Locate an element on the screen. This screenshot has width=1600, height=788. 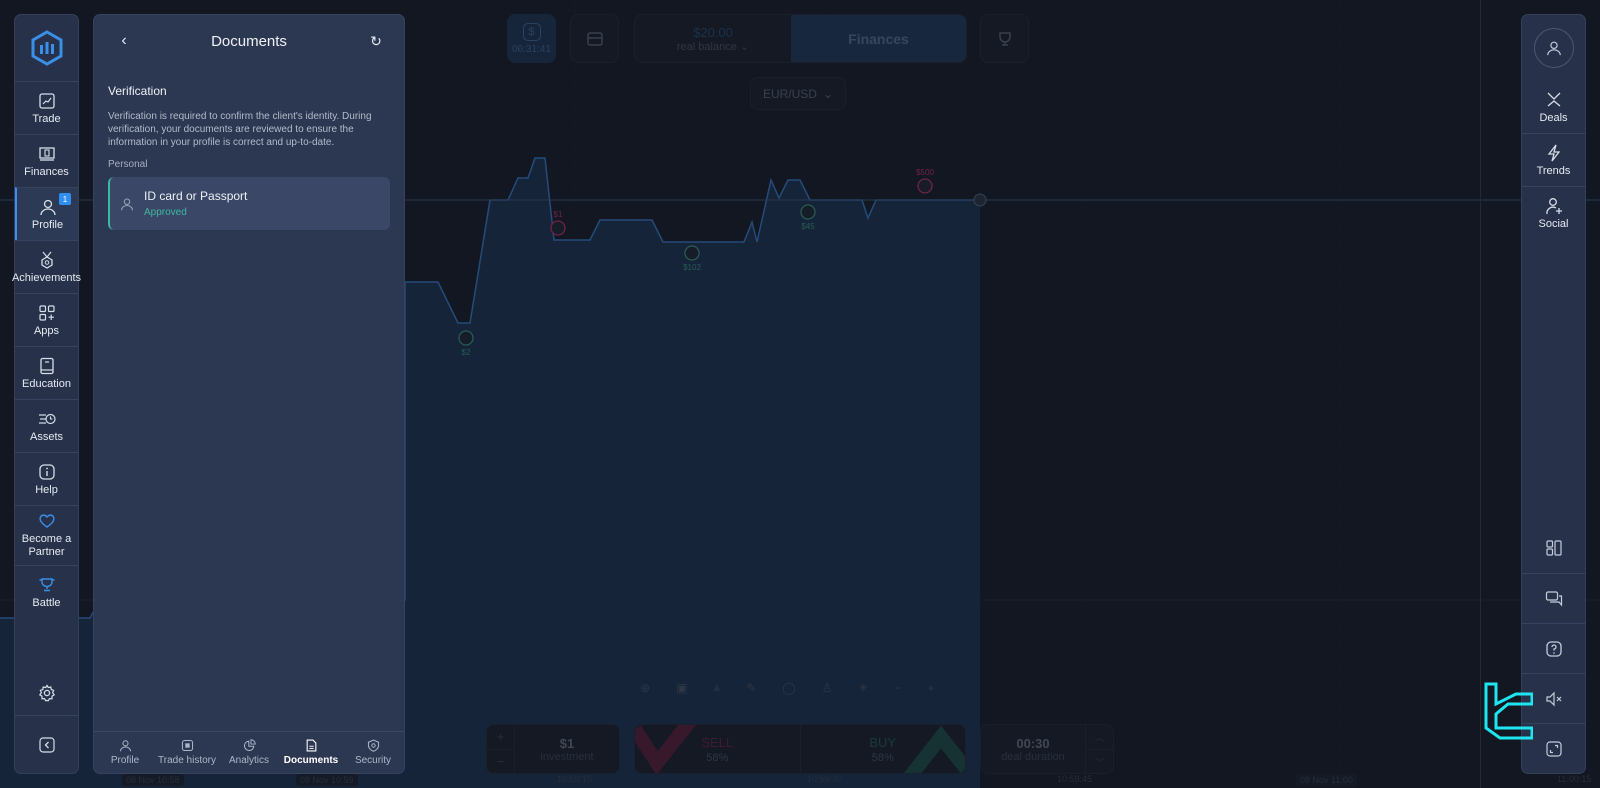
tab-security: Security is located at coordinates (373, 752).